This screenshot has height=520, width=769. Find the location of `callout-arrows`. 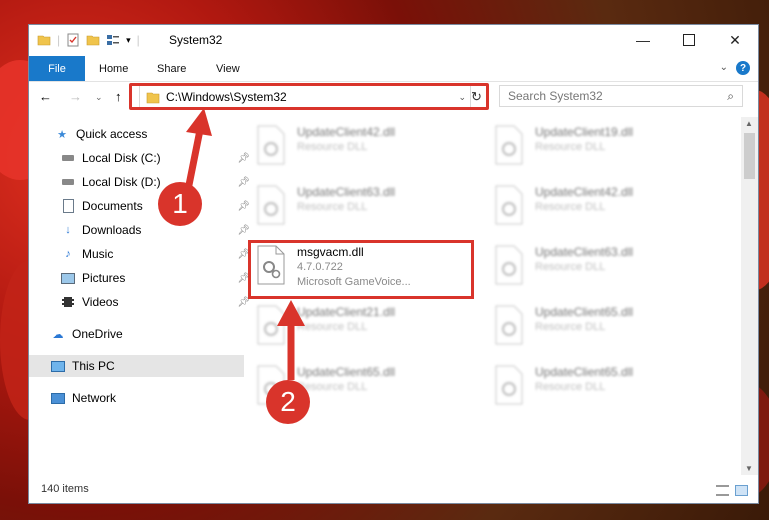

callout-arrows is located at coordinates (244, 244).